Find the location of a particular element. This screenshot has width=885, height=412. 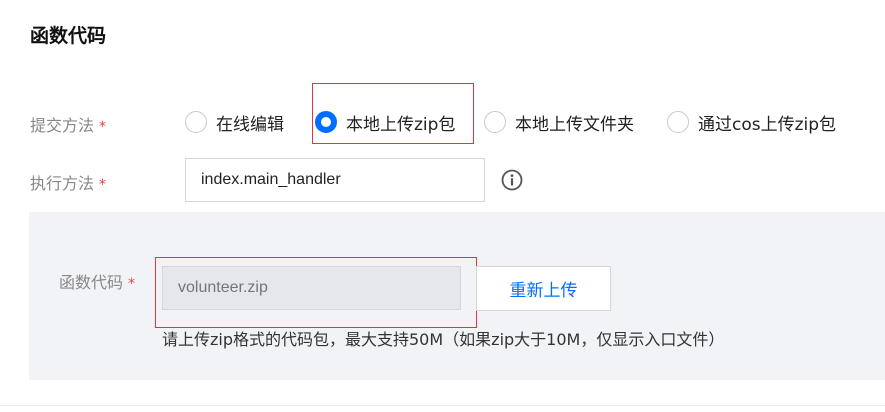

reupload-button: 重新上传 is located at coordinates (543, 288).